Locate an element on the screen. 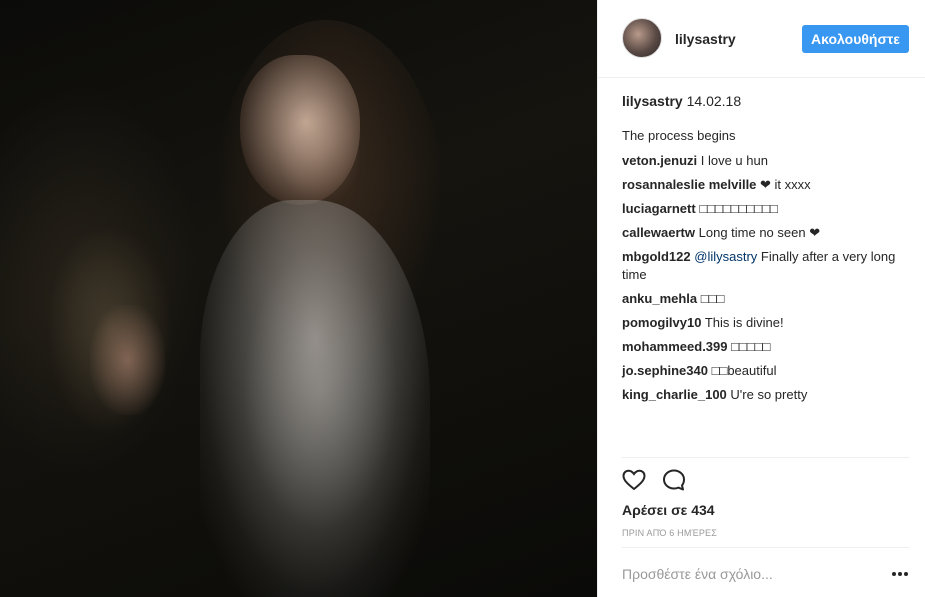 The height and width of the screenshot is (597, 925). comment-text: □□□ is located at coordinates (712, 298).